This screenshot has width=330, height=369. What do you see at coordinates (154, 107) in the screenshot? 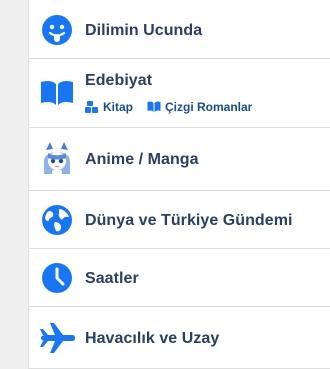
I see `open-book-small-icon` at bounding box center [154, 107].